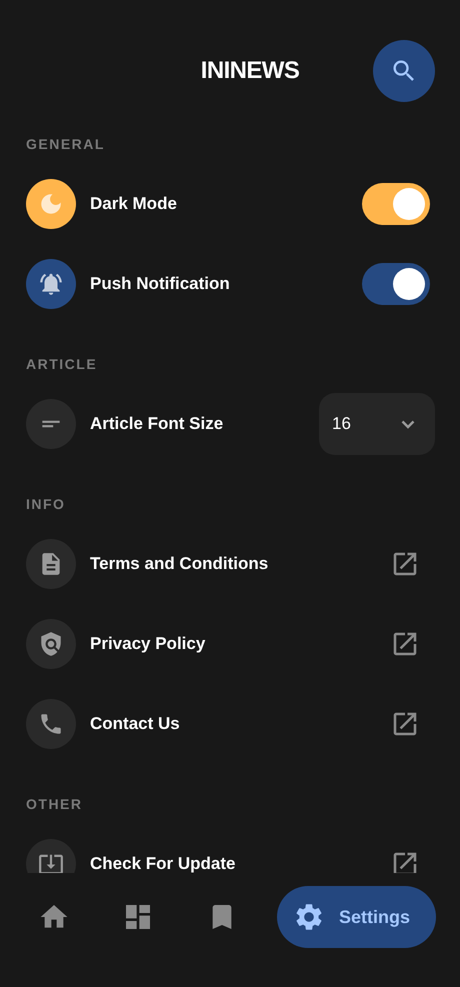  Describe the element at coordinates (163, 863) in the screenshot. I see `setting-label: Check For Update` at that location.